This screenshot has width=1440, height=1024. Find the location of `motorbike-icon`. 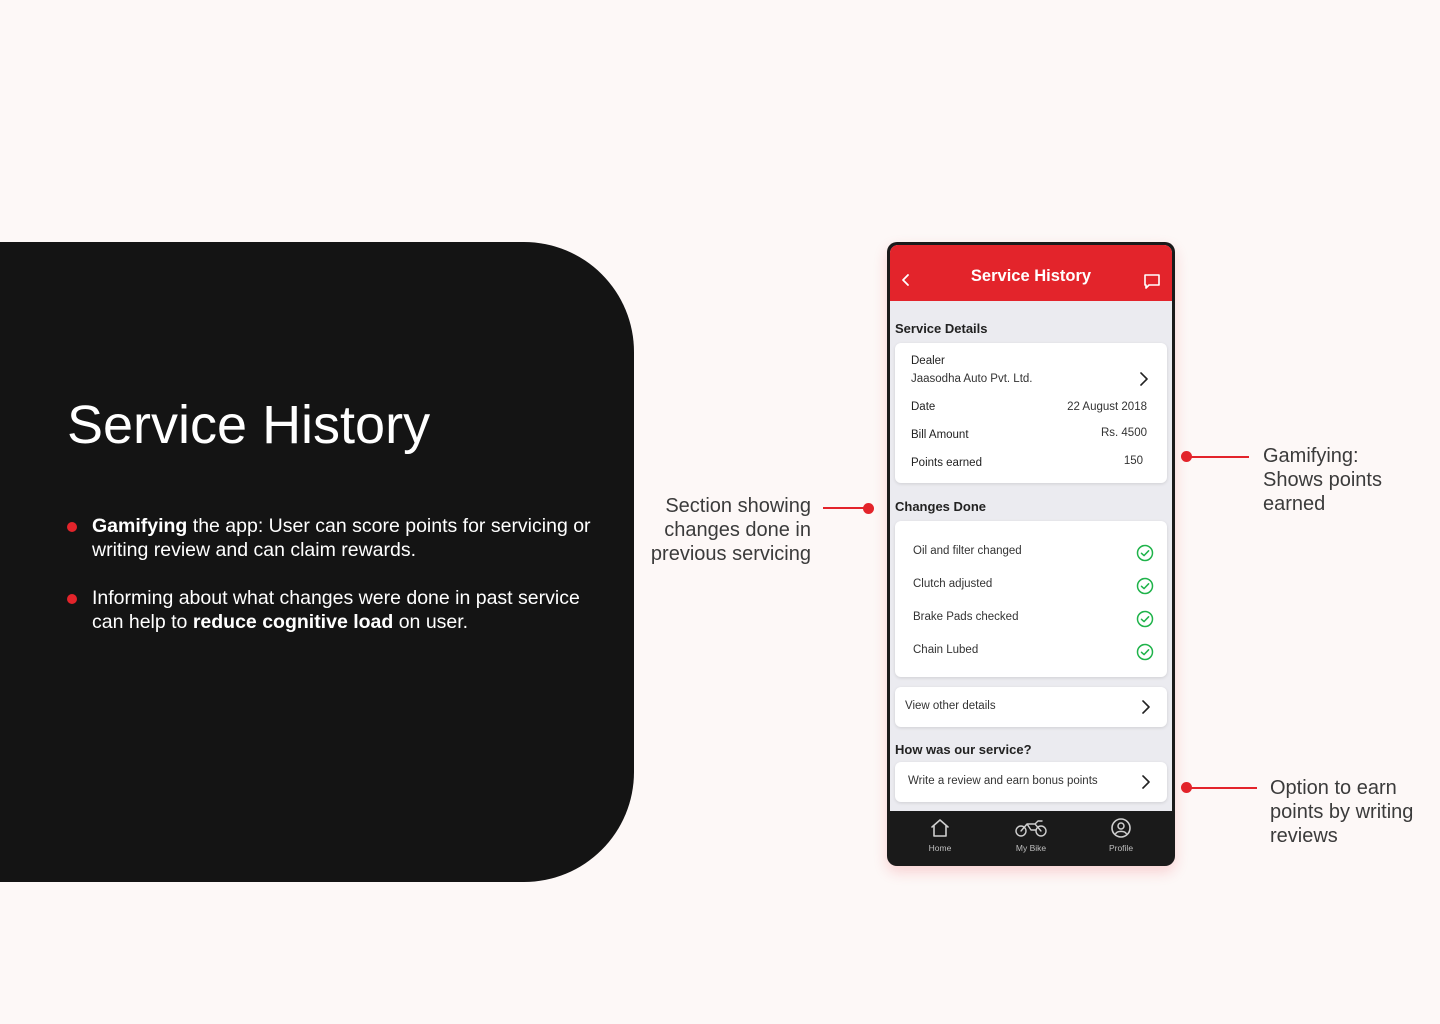

motorbike-icon is located at coordinates (1031, 828).